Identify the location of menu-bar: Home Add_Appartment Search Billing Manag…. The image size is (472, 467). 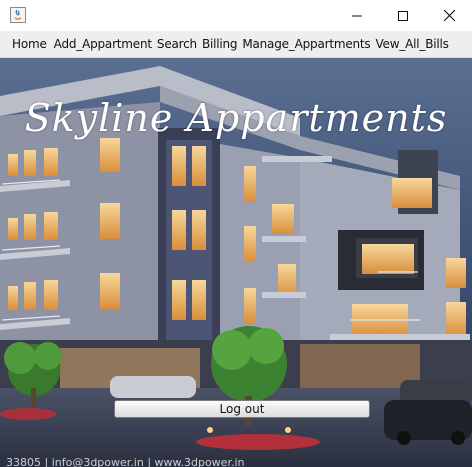
(236, 44).